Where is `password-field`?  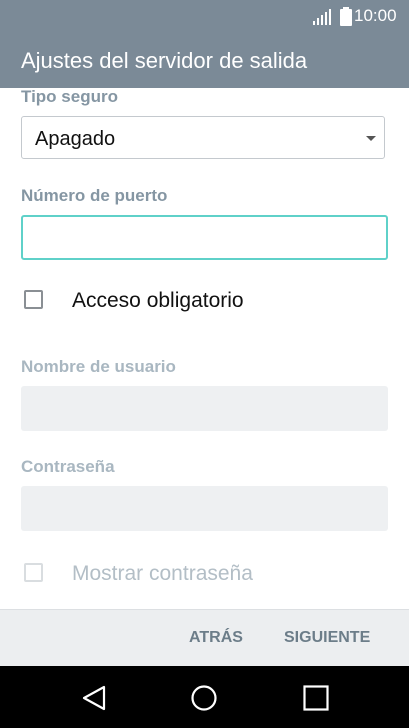 password-field is located at coordinates (204, 508).